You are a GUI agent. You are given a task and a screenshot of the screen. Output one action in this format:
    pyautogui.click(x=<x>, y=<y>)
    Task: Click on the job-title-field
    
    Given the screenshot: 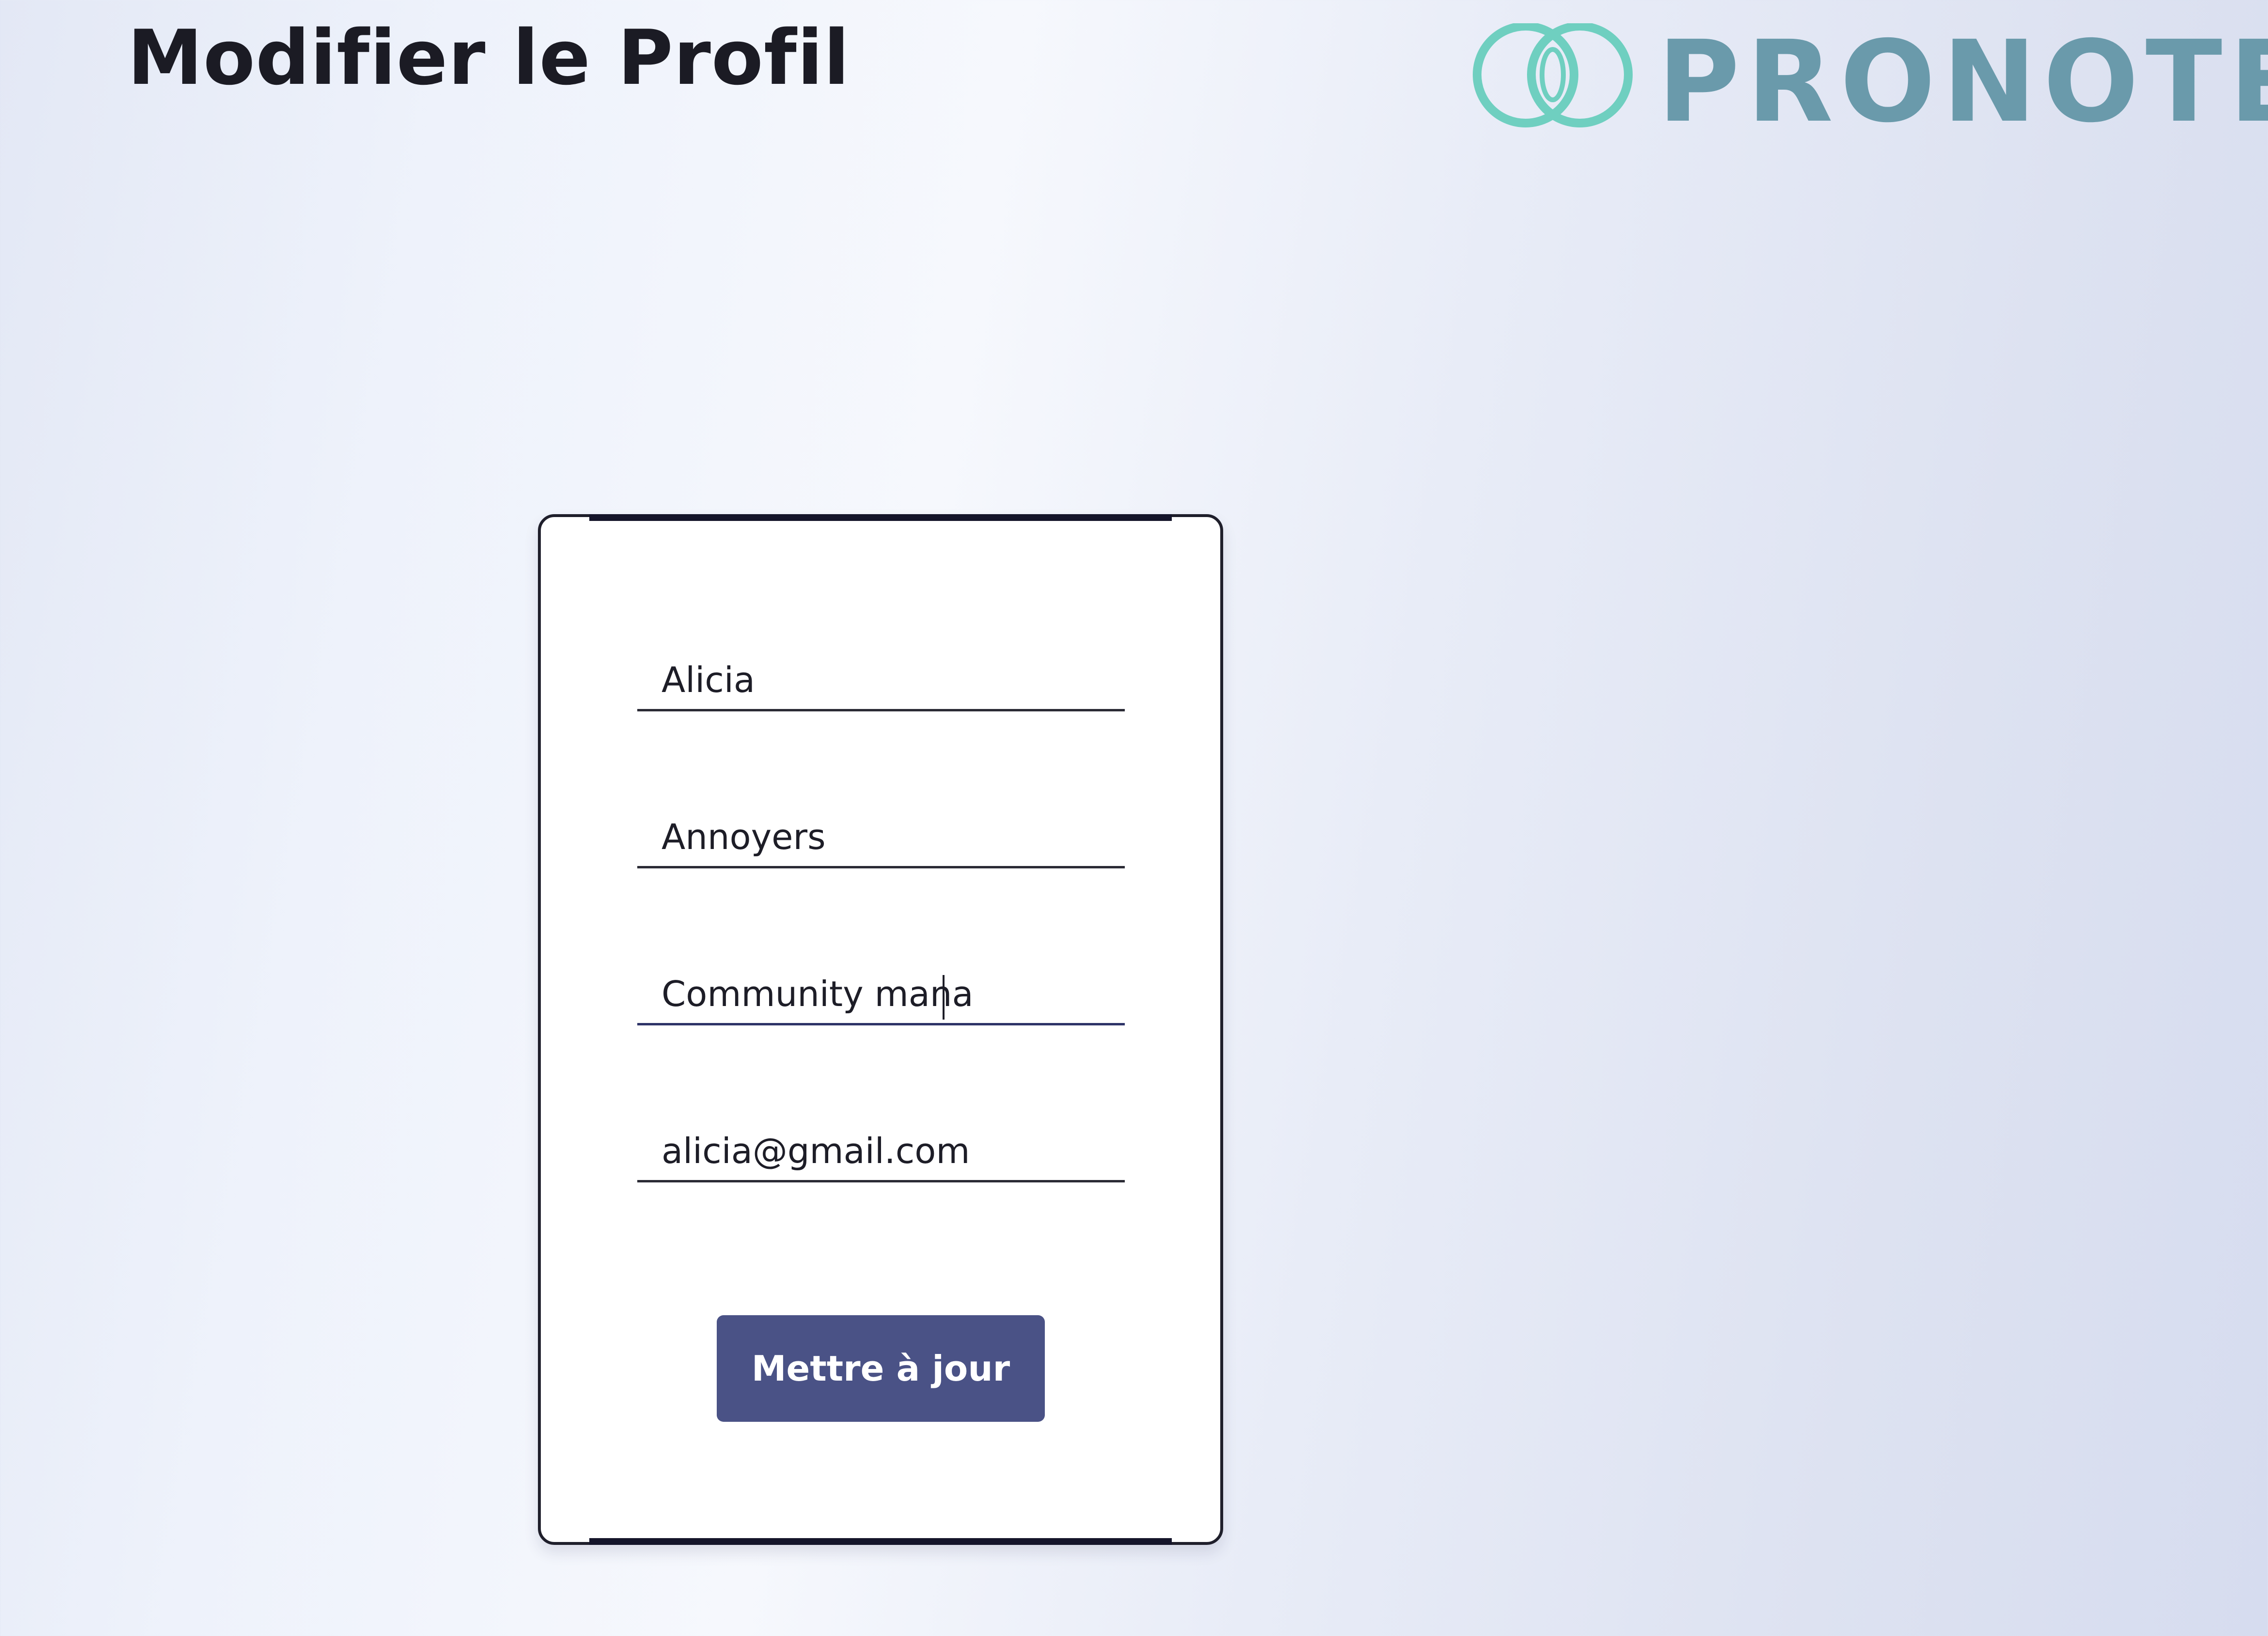 What is the action you would take?
    pyautogui.click(x=881, y=996)
    